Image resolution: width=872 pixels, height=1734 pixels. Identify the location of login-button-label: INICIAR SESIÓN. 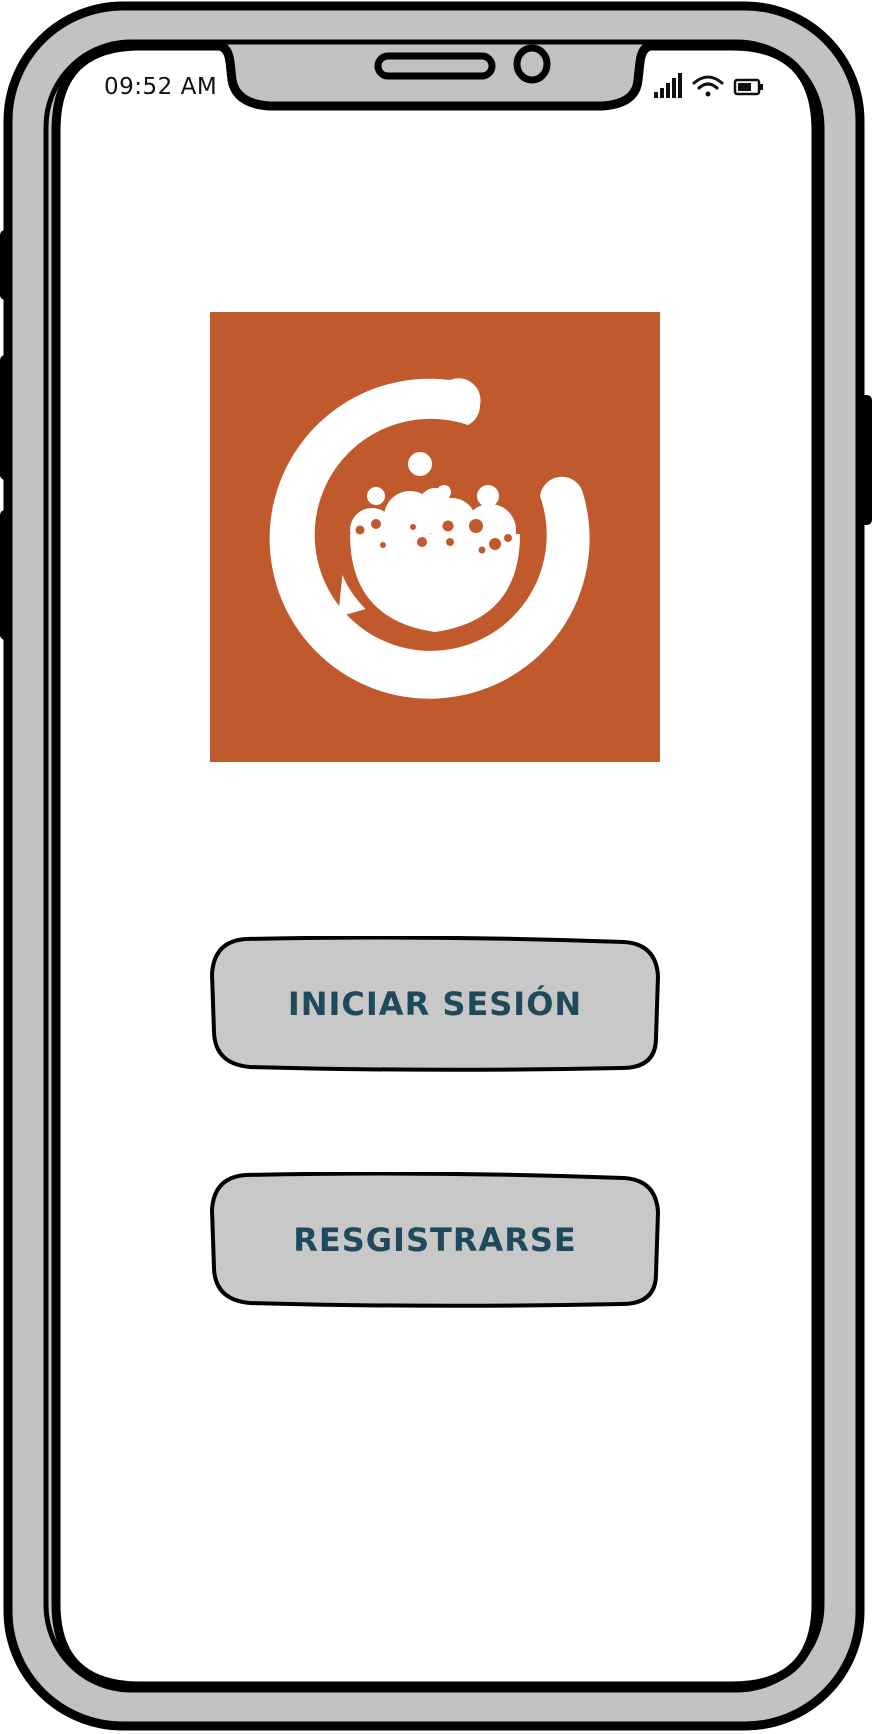
(435, 1004).